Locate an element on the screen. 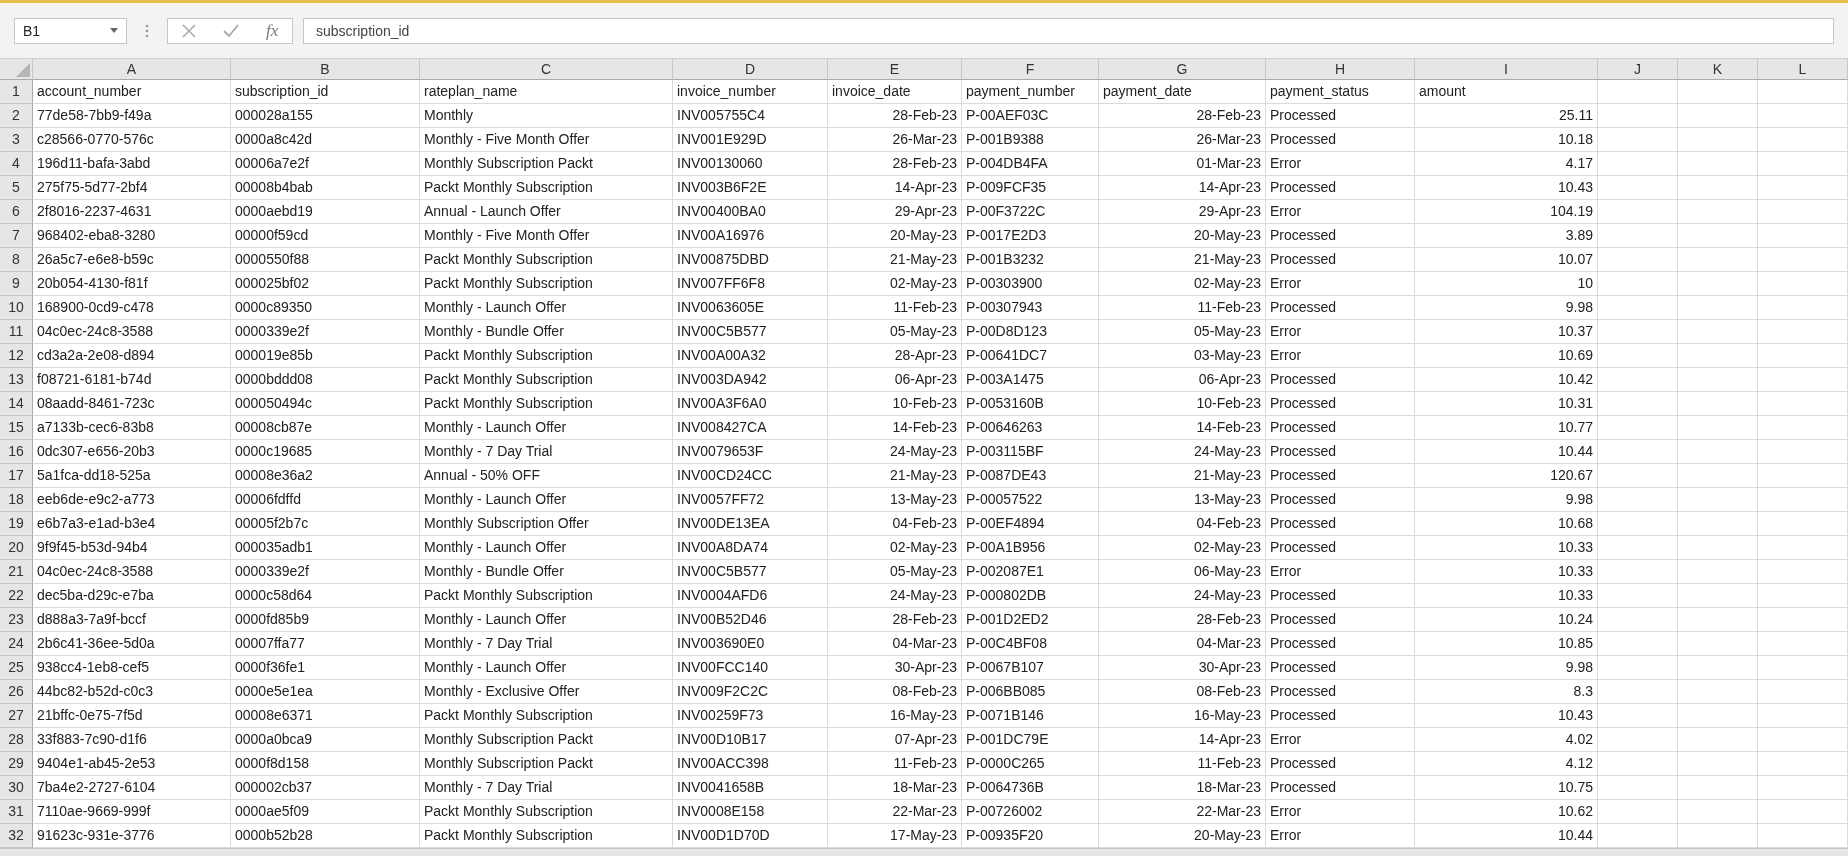  column-header: F is located at coordinates (1030, 69).